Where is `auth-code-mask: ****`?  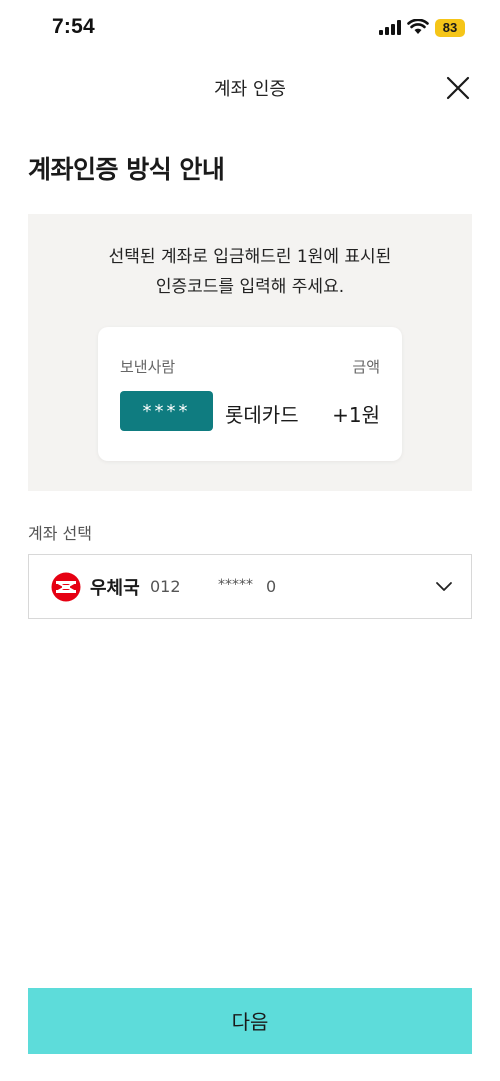 auth-code-mask: **** is located at coordinates (166, 411).